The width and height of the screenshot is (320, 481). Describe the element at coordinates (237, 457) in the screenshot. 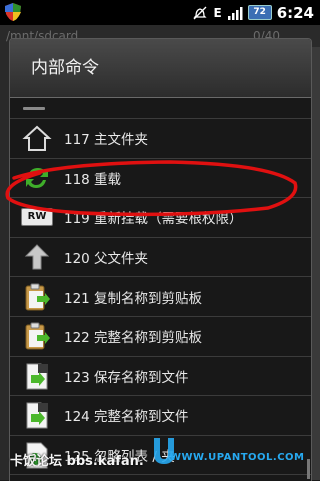

I see `watermark-right-text: WWW.UPANTOOL.COM` at that location.